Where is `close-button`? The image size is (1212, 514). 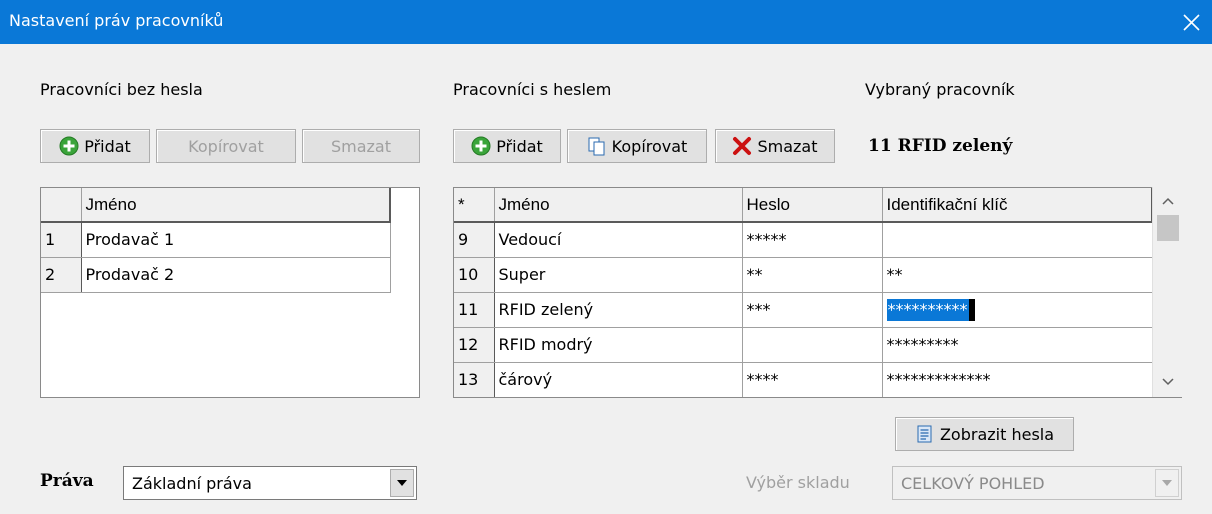
close-button is located at coordinates (1192, 22).